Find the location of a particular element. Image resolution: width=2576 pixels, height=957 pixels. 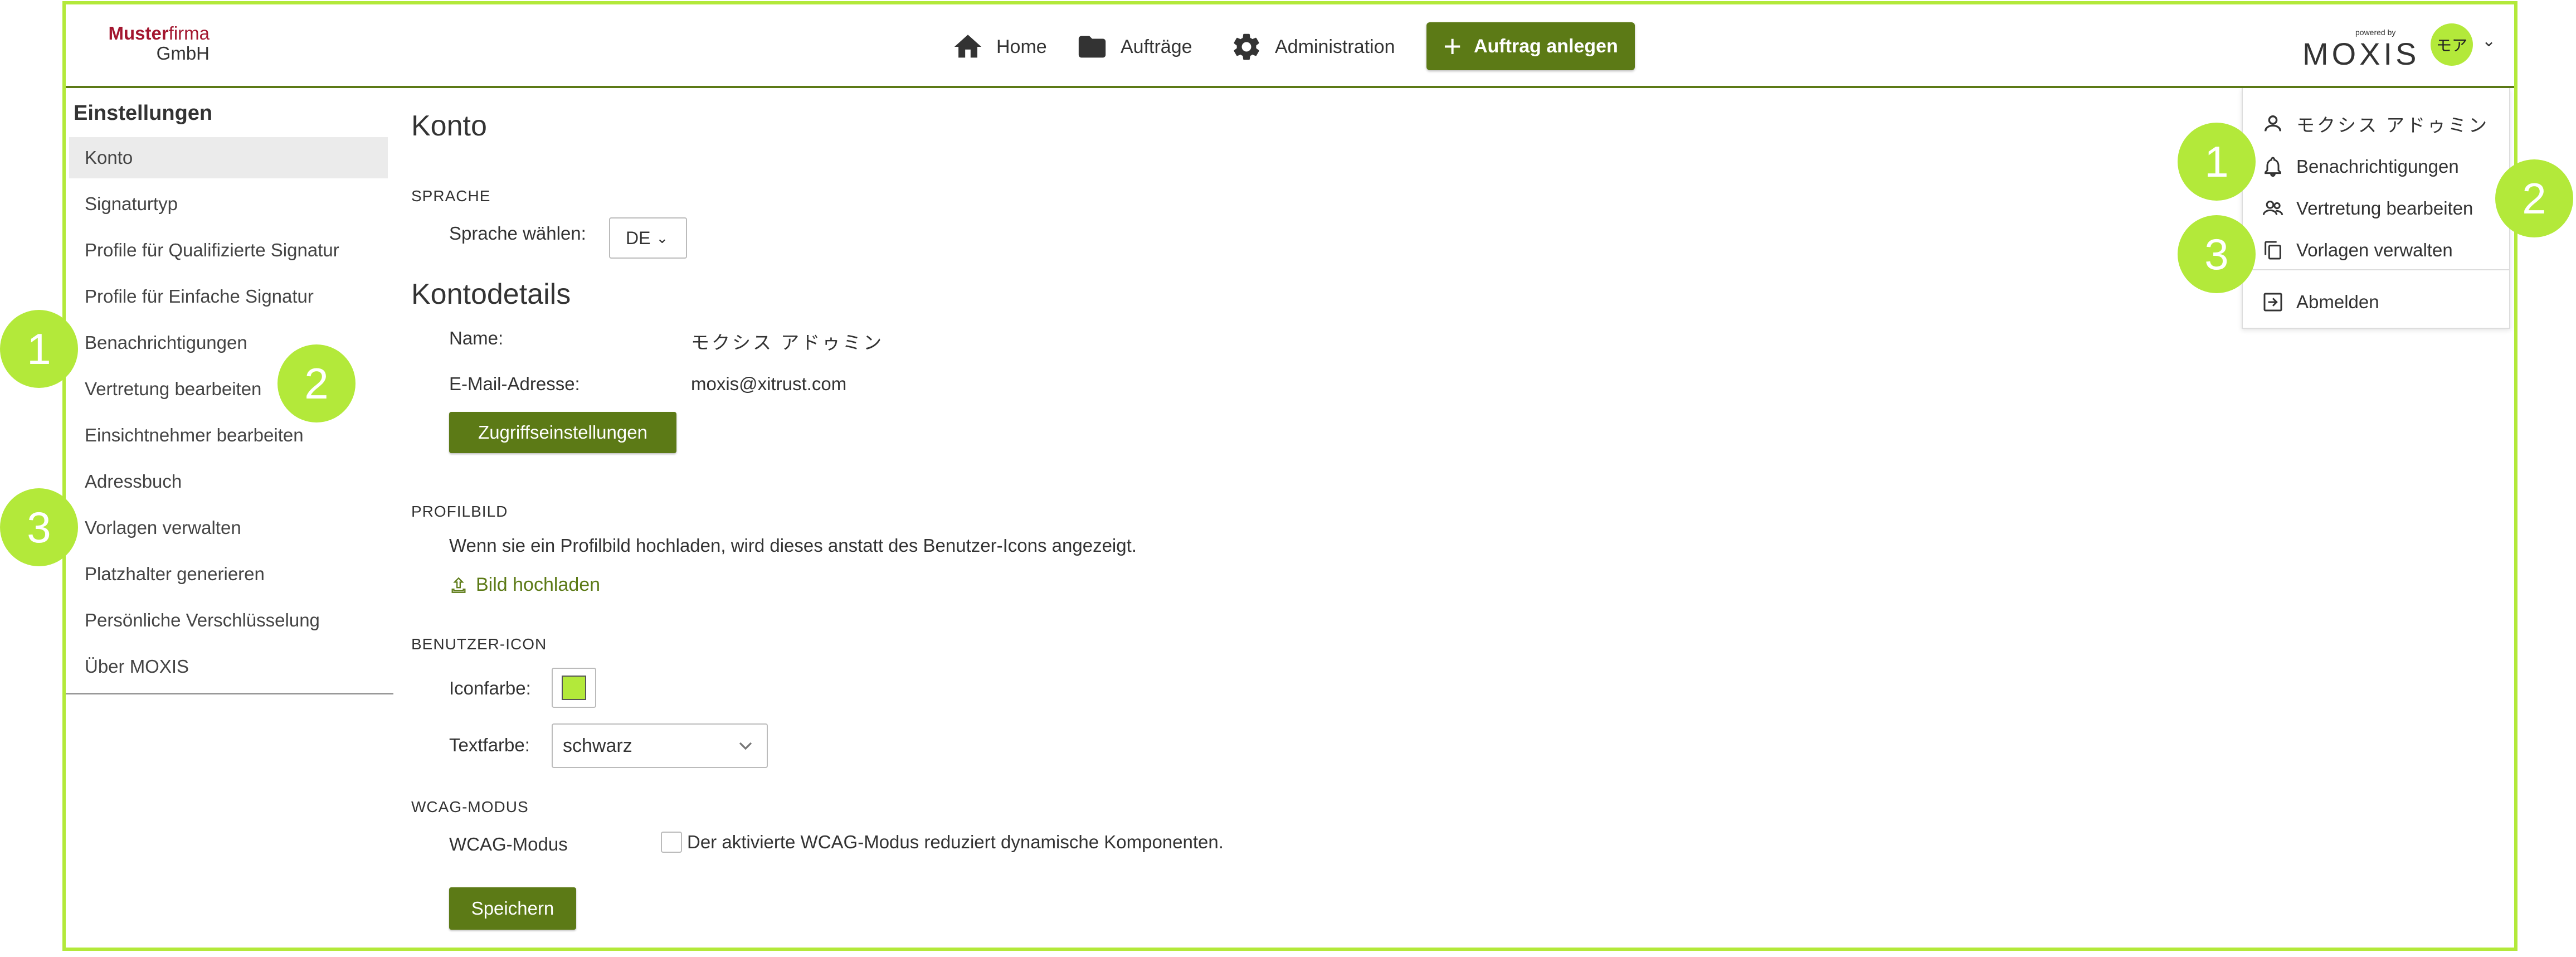

language-label: Sprache wählen: is located at coordinates (517, 233).